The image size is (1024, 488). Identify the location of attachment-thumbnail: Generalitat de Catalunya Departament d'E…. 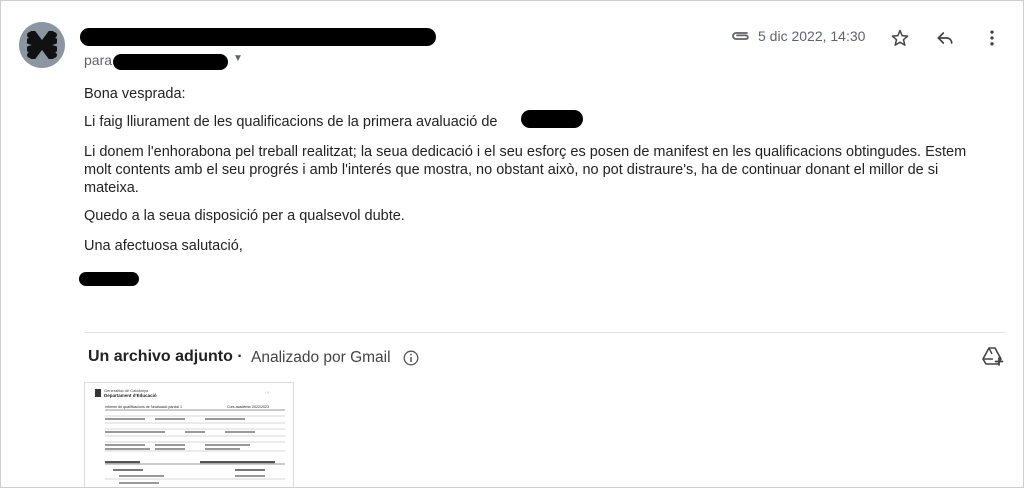
(189, 434).